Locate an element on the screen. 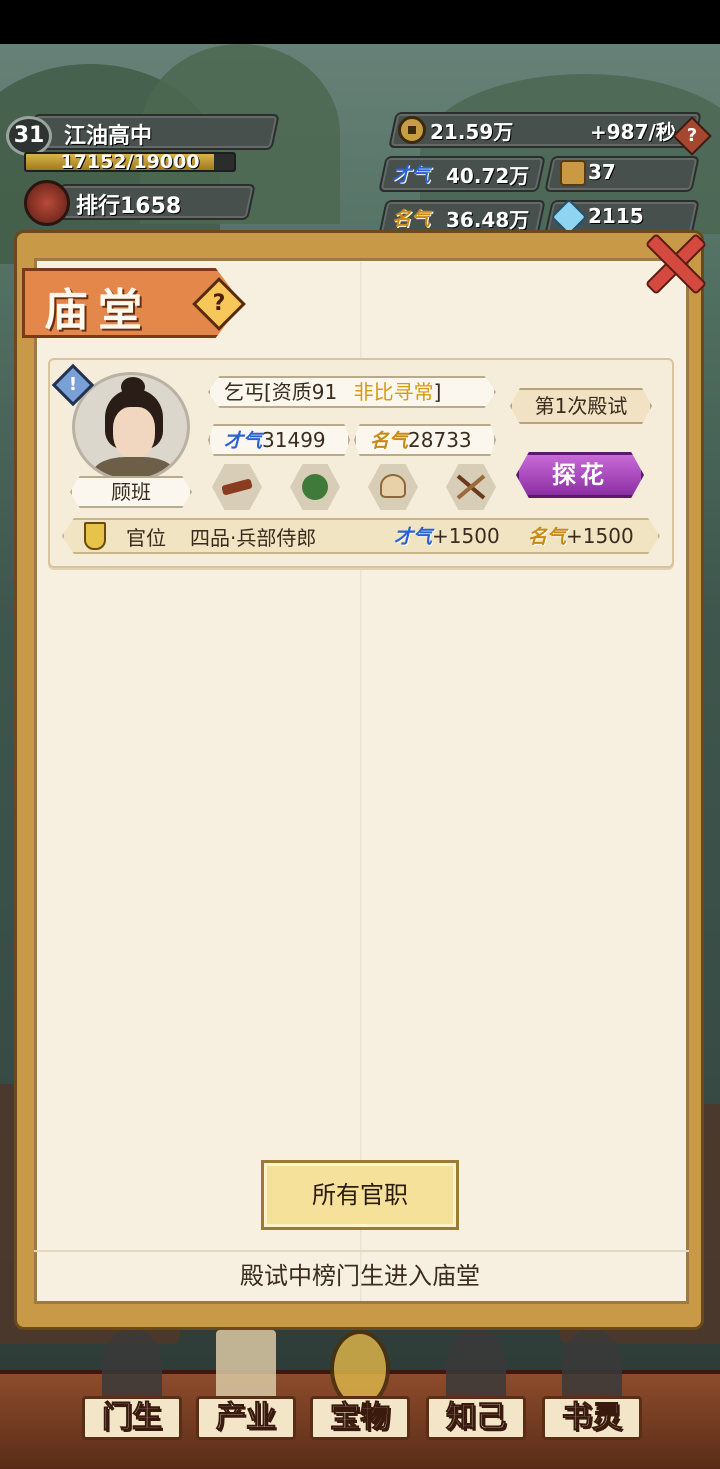 The width and height of the screenshot is (720, 1469). post-talent-label: 才气 is located at coordinates (413, 537).